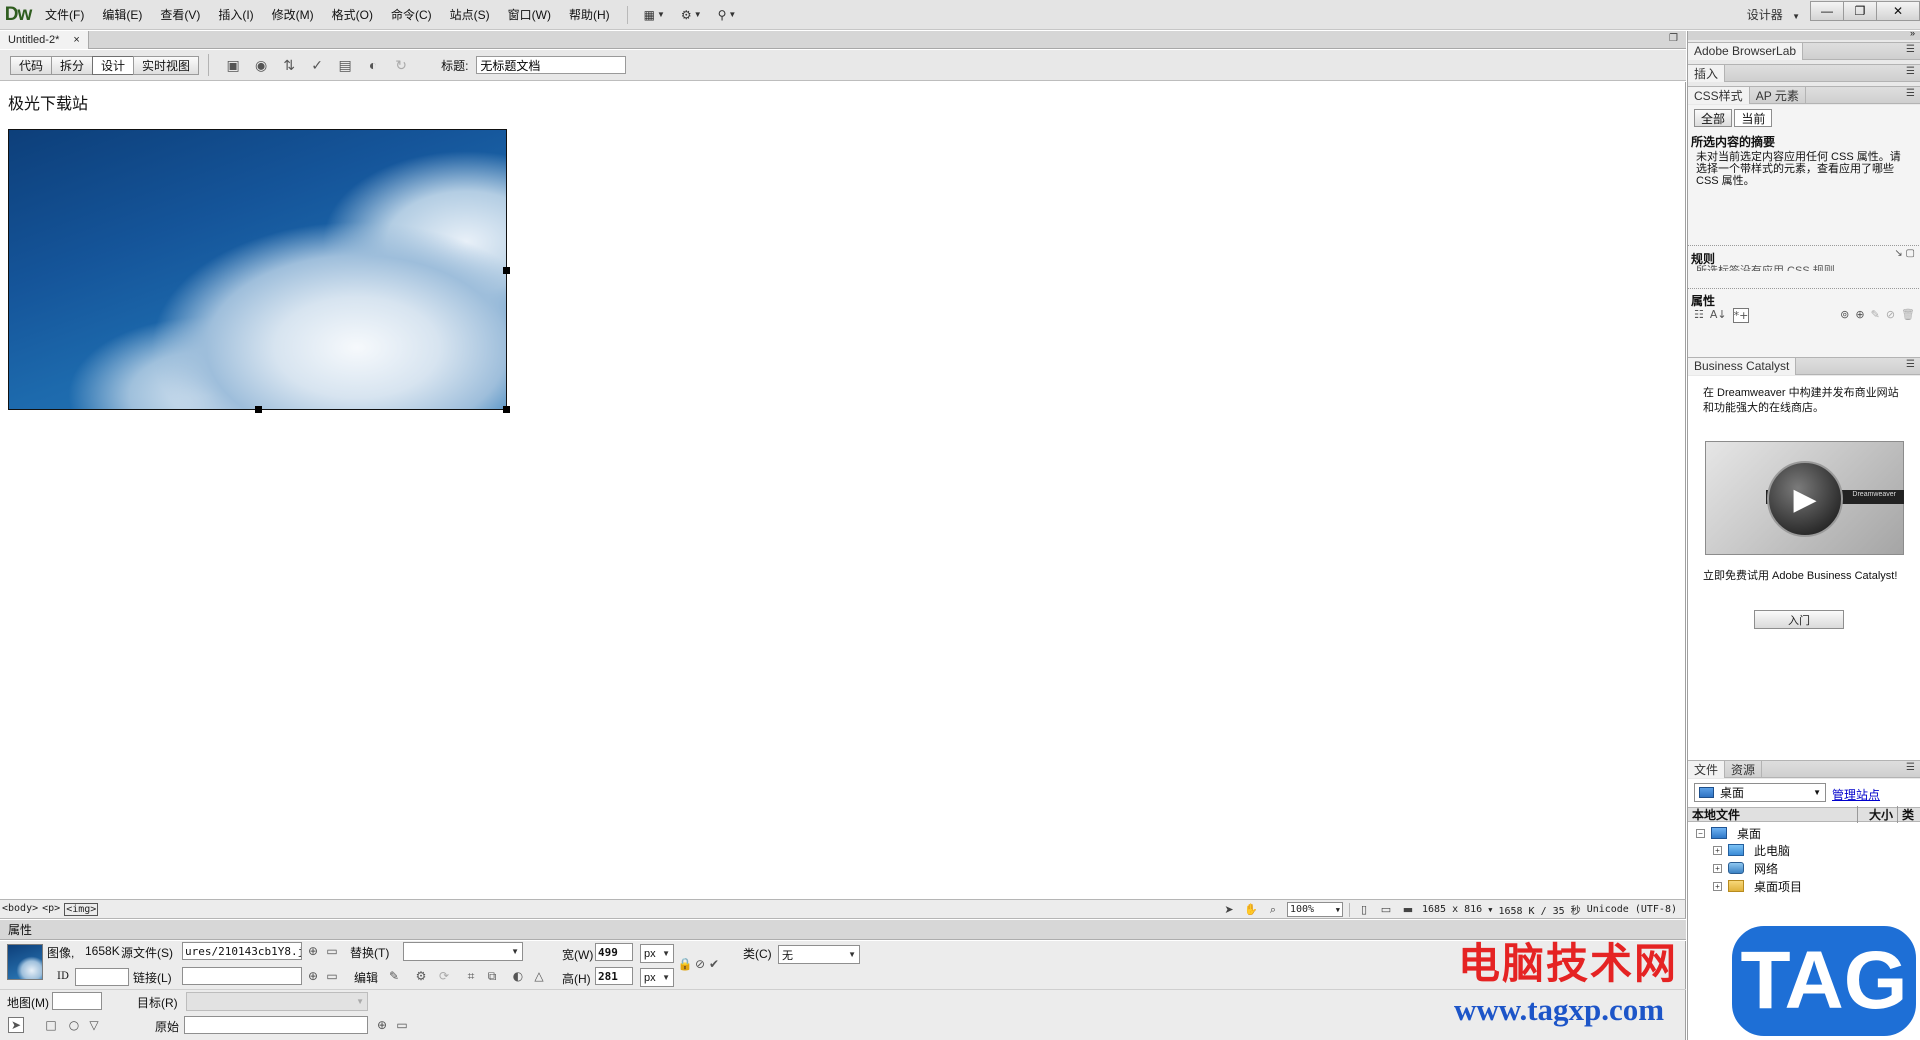  I want to click on delete-rule-icon: 🗑, so click(1908, 314).